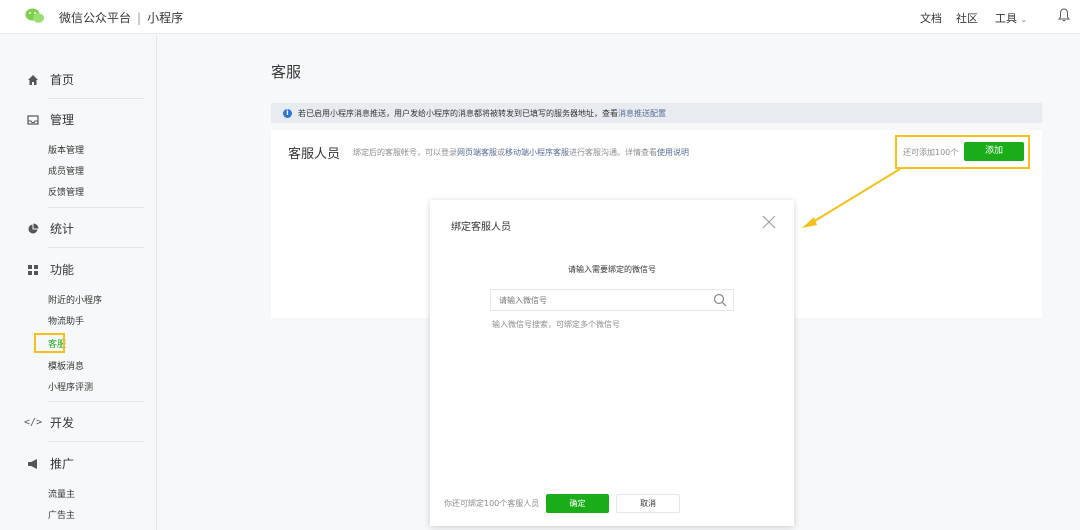  I want to click on cs-desc-text: 或, so click(501, 152).